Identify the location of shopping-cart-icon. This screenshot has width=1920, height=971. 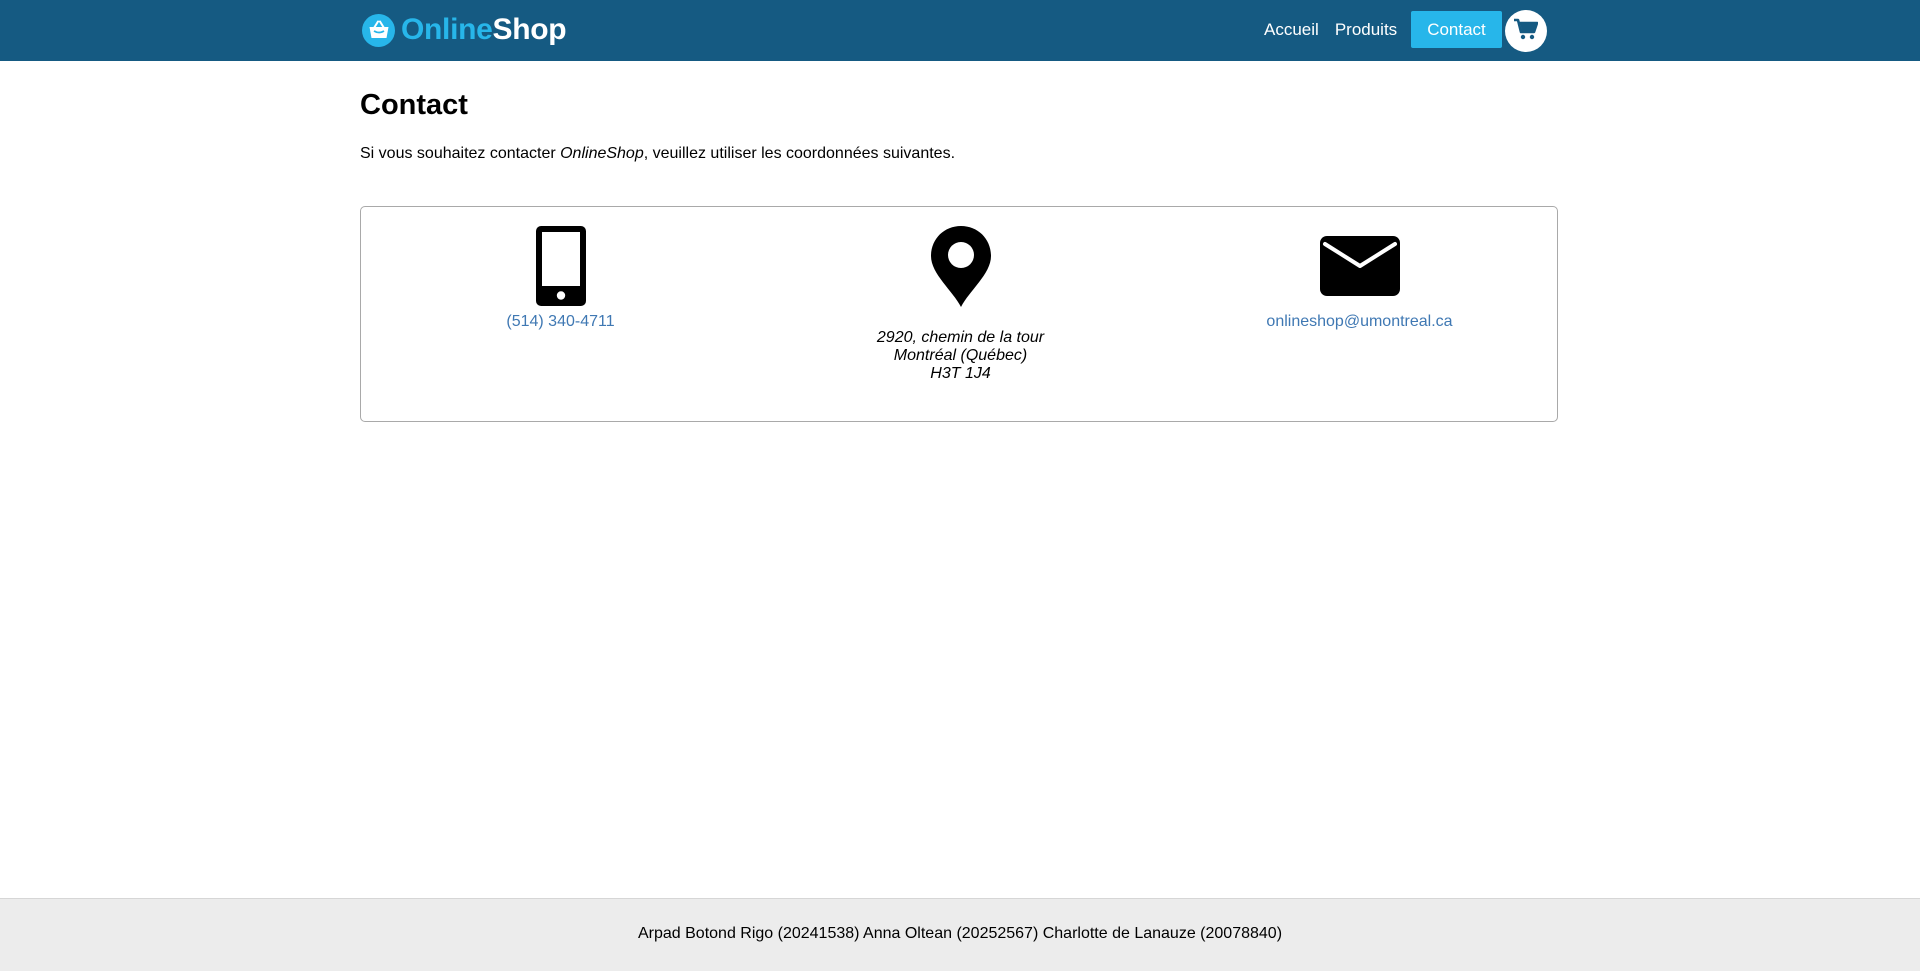
(1526, 31).